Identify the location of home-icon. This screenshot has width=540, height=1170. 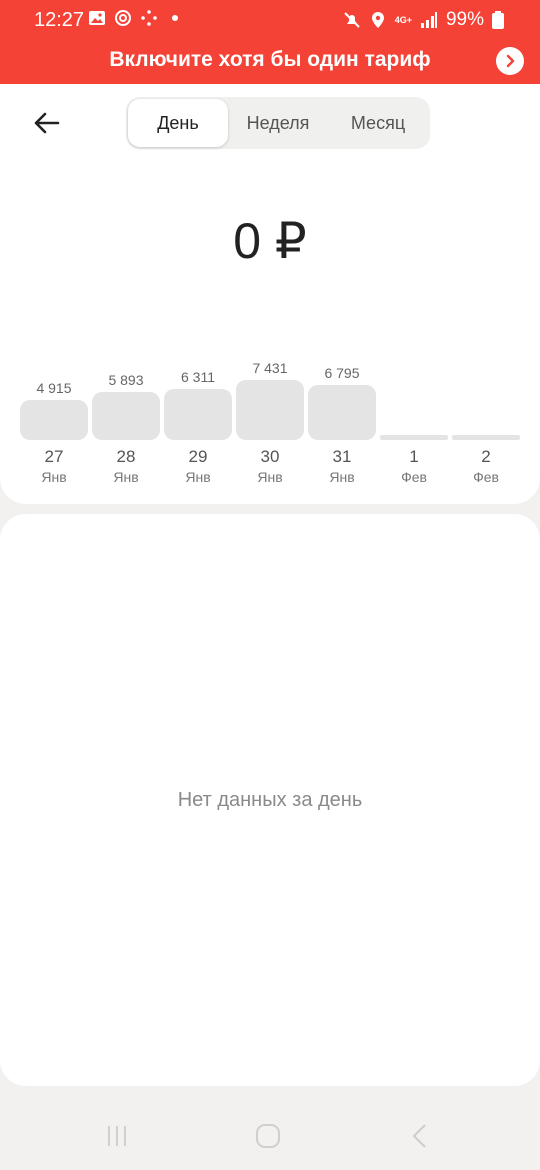
(268, 1136).